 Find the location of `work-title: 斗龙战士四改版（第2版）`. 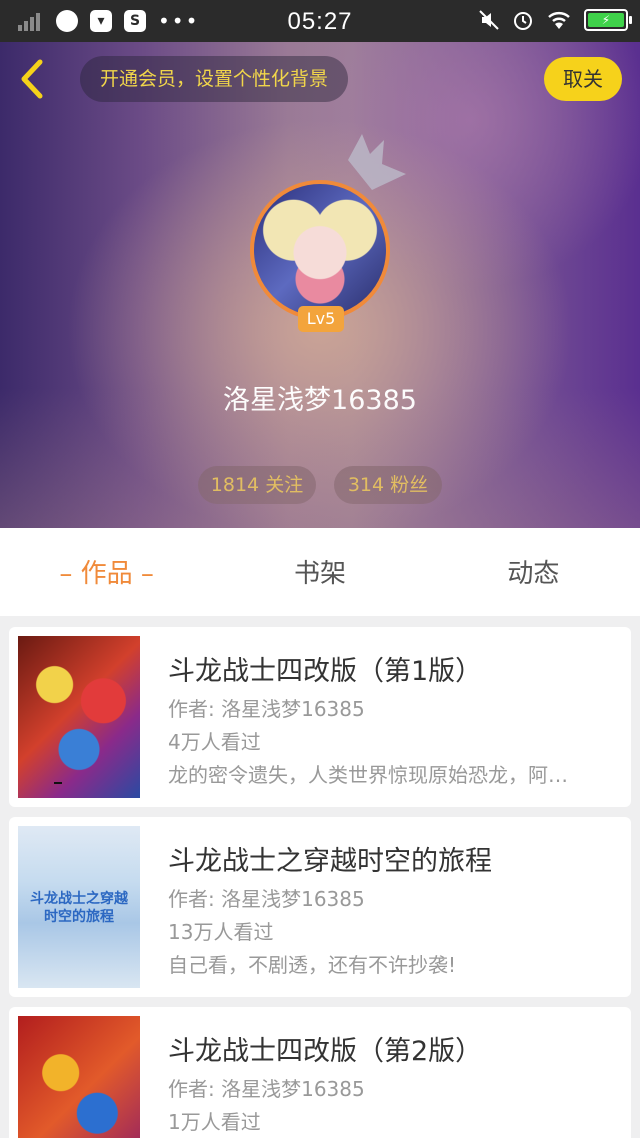

work-title: 斗龙战士四改版（第2版） is located at coordinates (325, 1051).